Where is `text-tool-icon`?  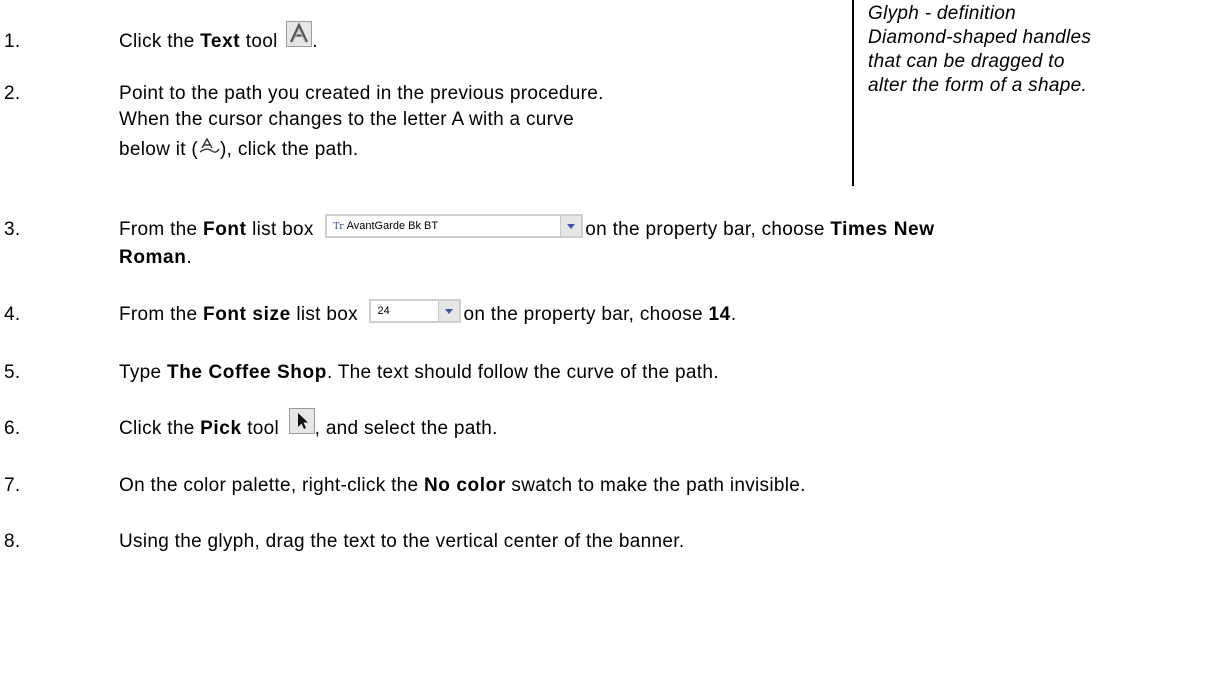
text-tool-icon is located at coordinates (299, 34).